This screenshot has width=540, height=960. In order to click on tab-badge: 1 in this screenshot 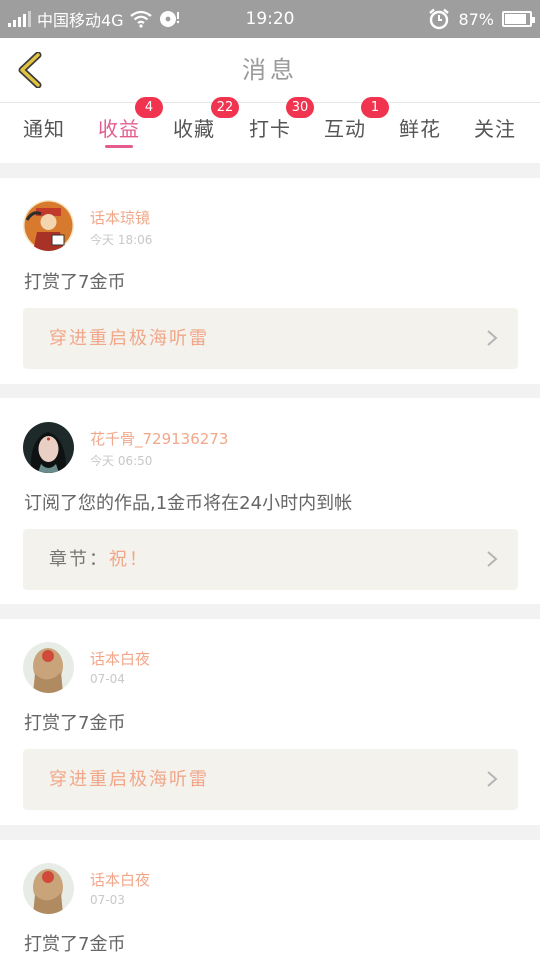, I will do `click(375, 107)`.